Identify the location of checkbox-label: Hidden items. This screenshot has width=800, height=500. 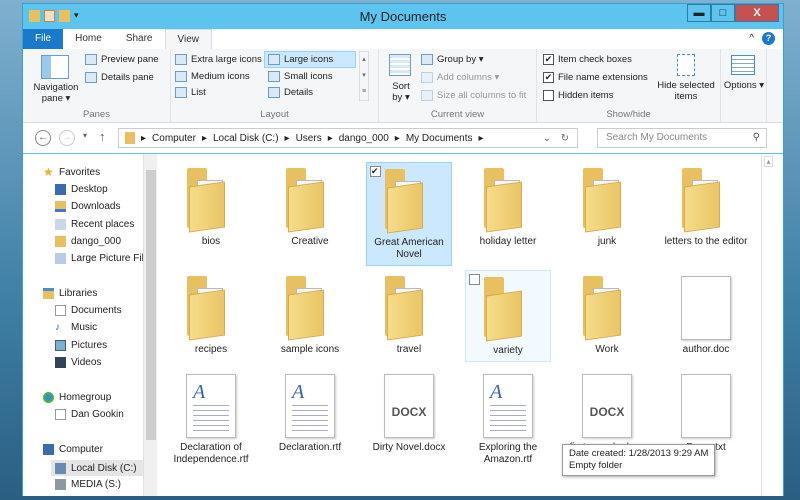
(586, 95).